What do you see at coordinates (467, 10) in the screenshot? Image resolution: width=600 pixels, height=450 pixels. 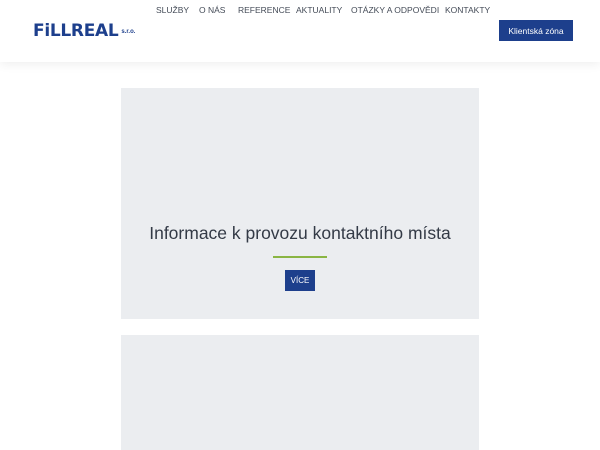 I see `nav-item-kontakty: KONTAKTY` at bounding box center [467, 10].